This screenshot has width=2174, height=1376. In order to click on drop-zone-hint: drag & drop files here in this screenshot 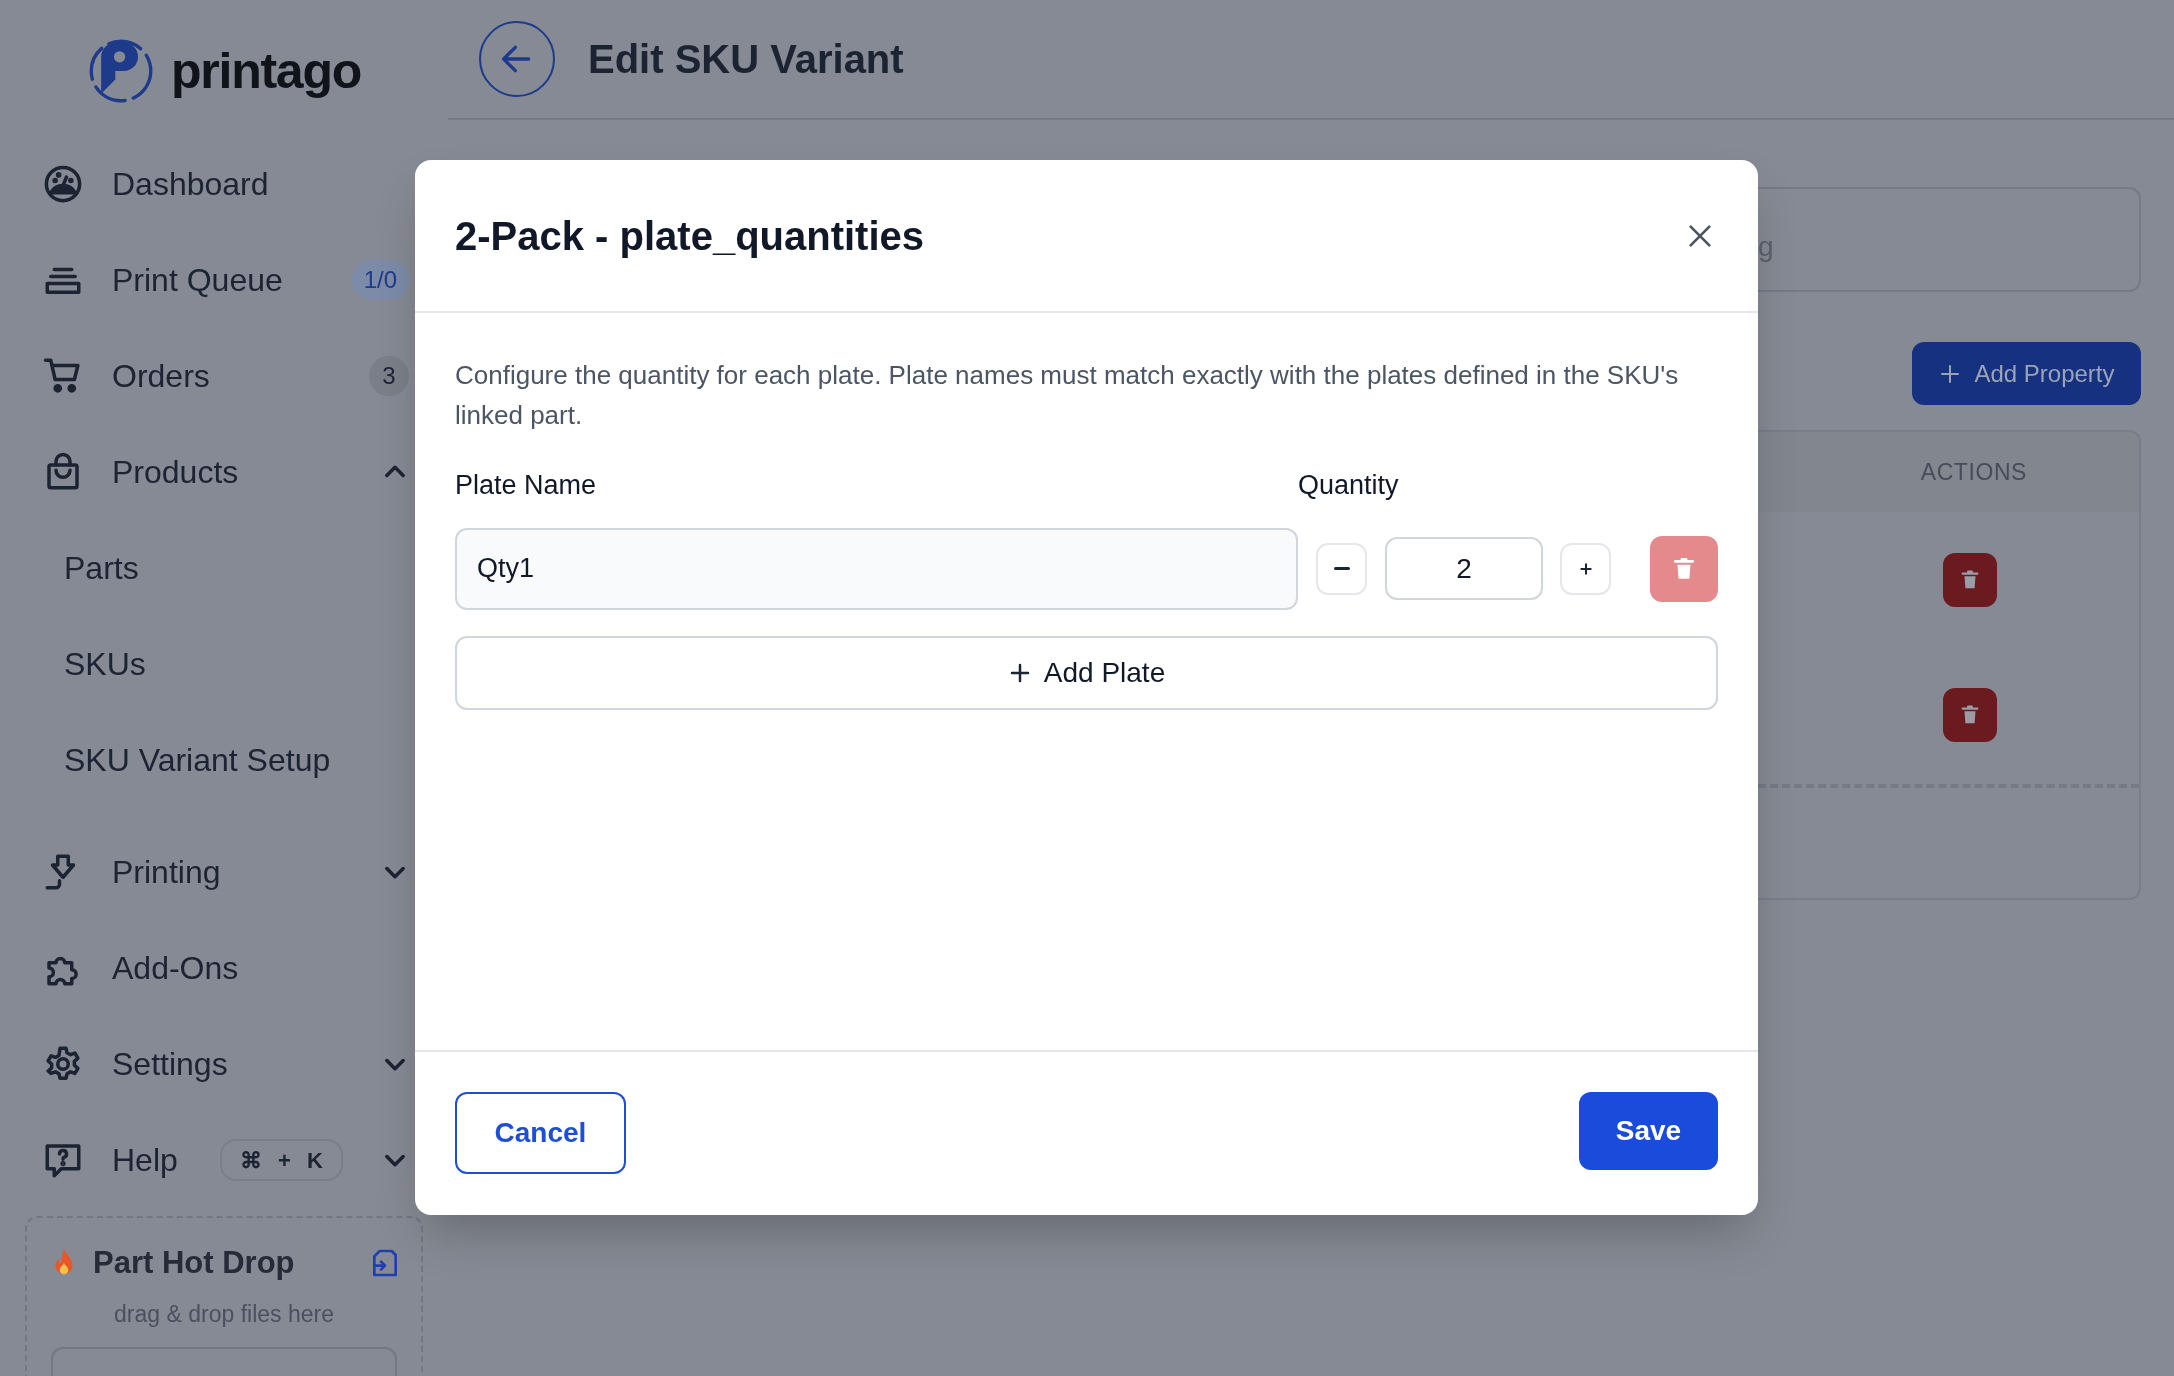, I will do `click(224, 1314)`.